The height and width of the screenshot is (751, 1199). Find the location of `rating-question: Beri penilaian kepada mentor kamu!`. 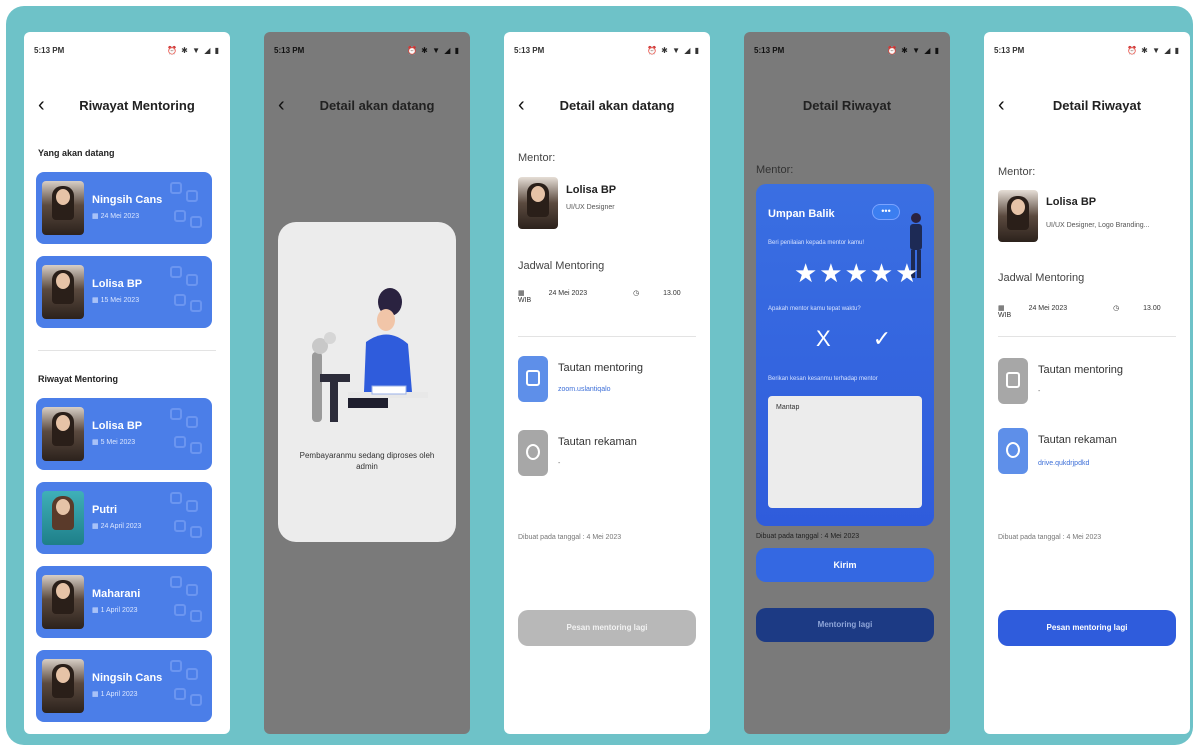

rating-question: Beri penilaian kepada mentor kamu! is located at coordinates (816, 243).